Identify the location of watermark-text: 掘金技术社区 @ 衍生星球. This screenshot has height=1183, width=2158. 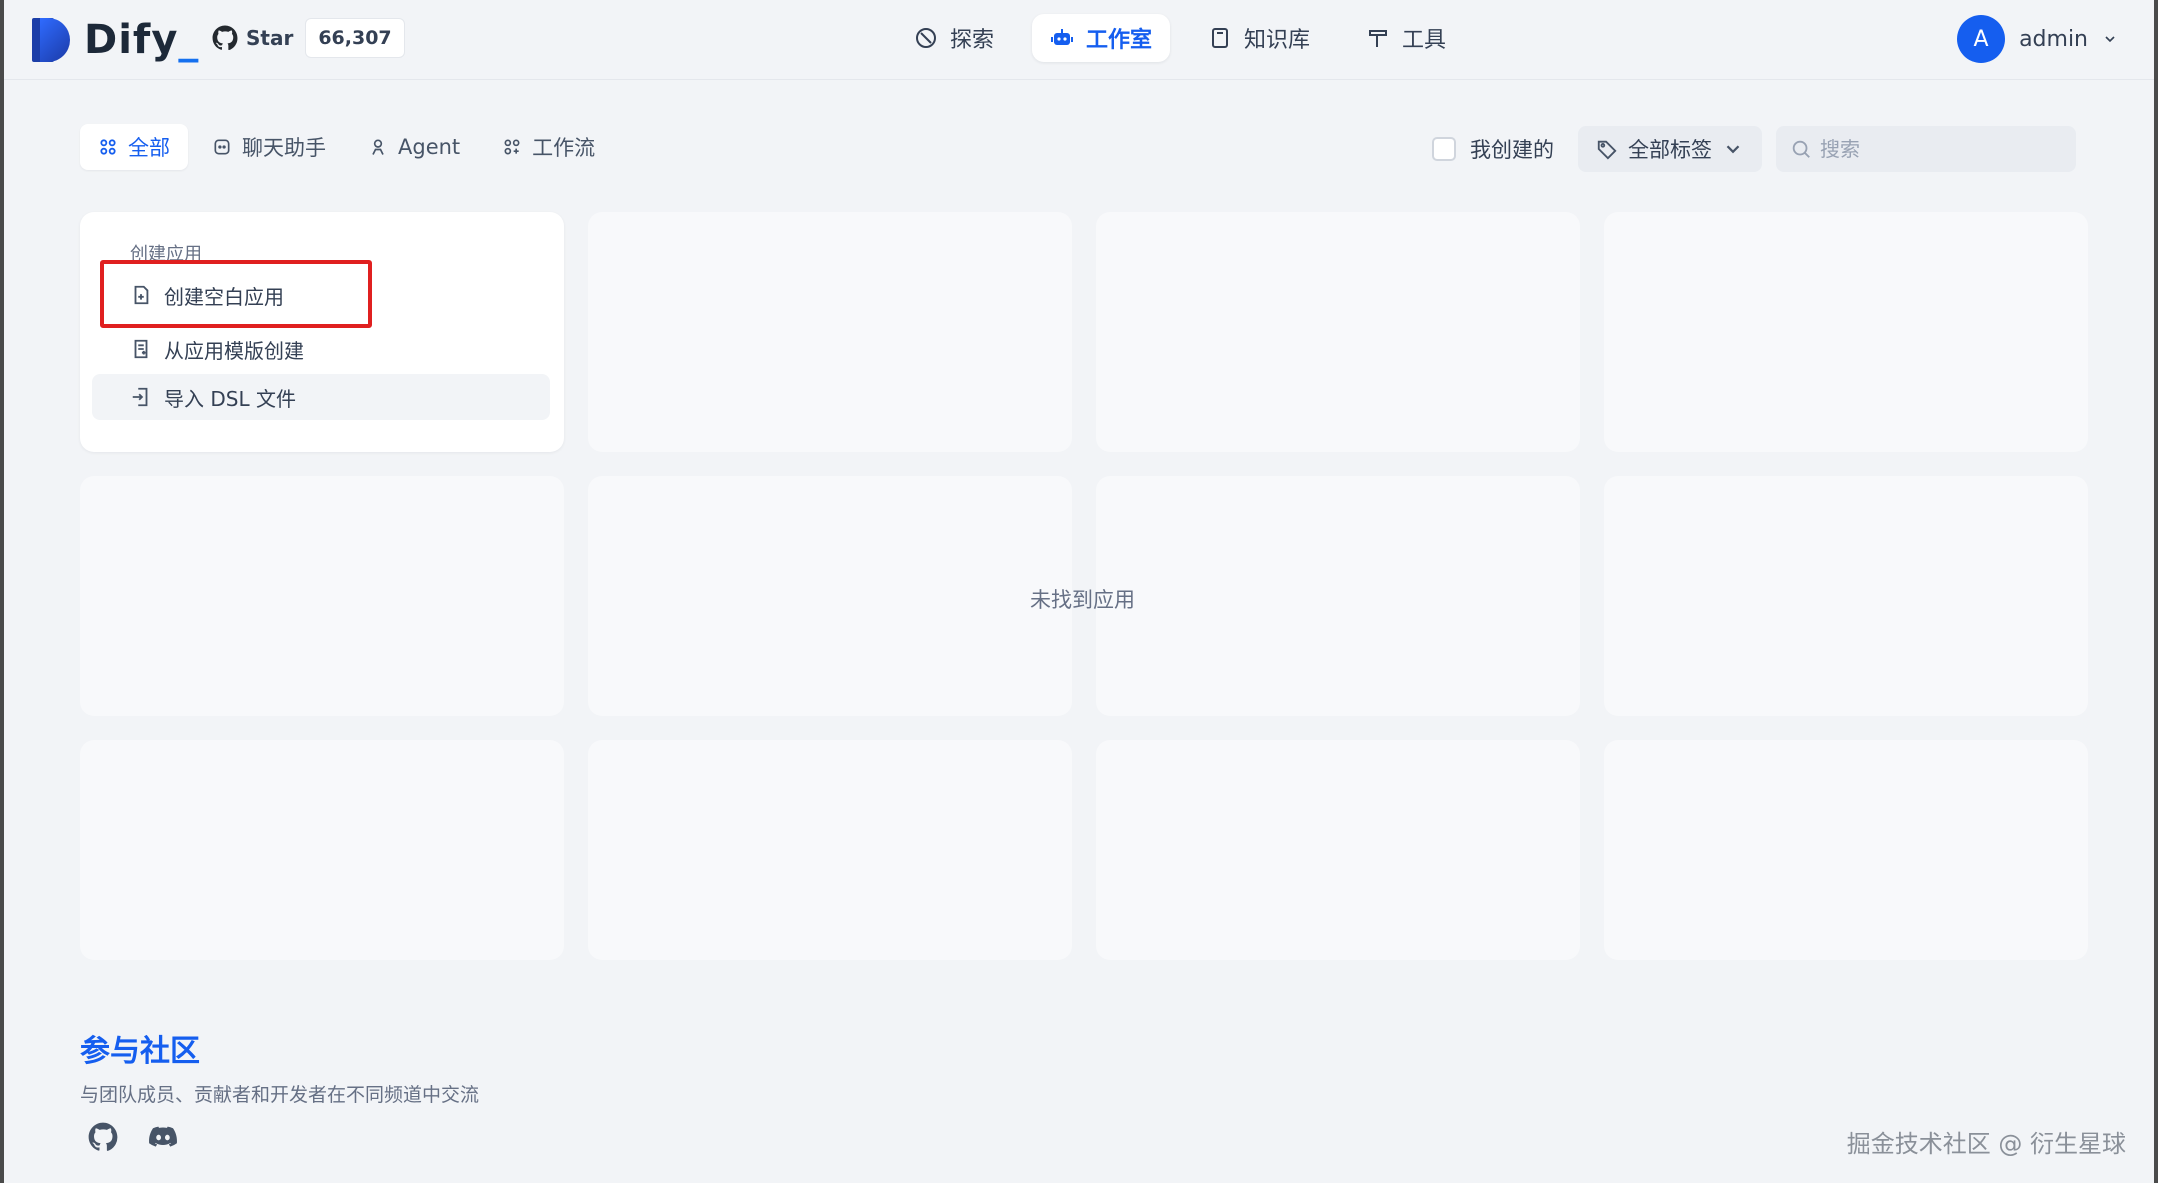
(1986, 1144).